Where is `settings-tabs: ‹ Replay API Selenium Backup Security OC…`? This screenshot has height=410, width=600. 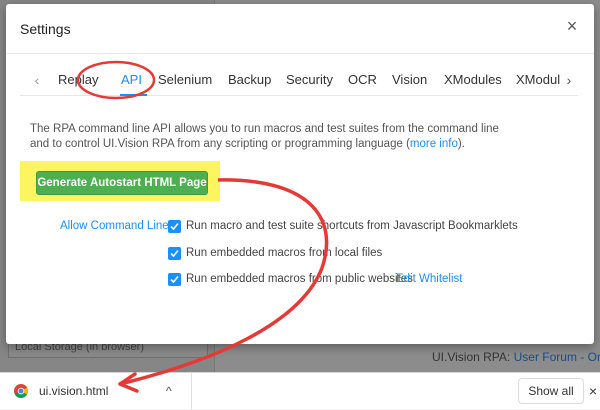 settings-tabs: ‹ Replay API Selenium Backup Security OC… is located at coordinates (299, 82).